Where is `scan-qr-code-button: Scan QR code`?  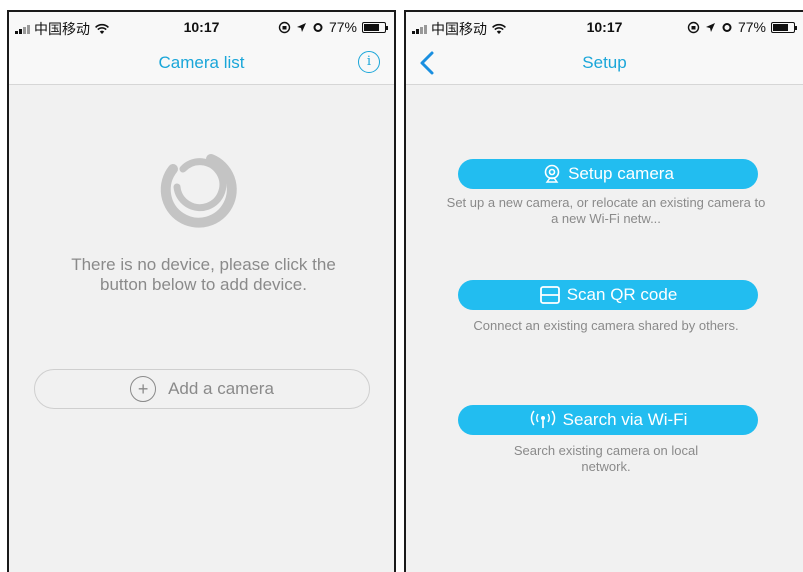
scan-qr-code-button: Scan QR code is located at coordinates (608, 295).